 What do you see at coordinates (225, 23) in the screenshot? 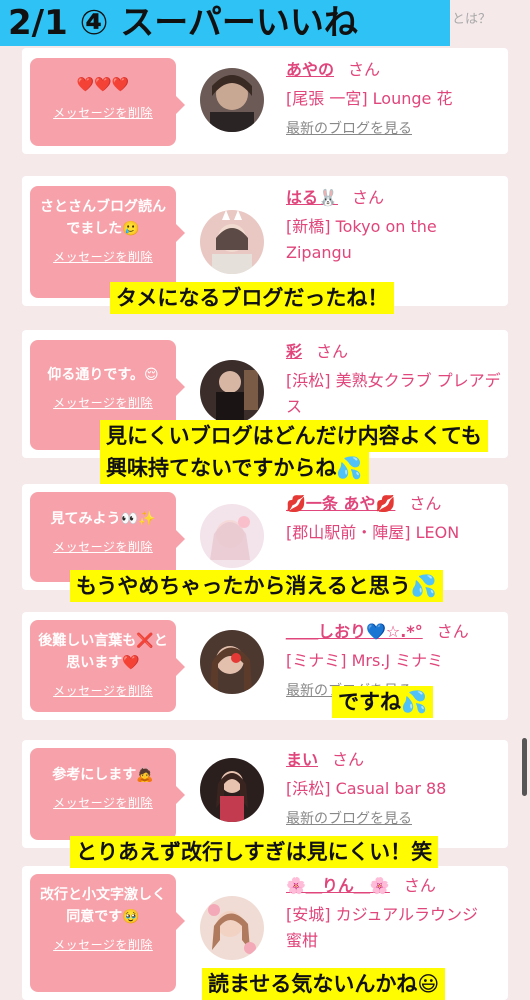
I see `page-title: 2/1 ④ スーパーいいね` at bounding box center [225, 23].